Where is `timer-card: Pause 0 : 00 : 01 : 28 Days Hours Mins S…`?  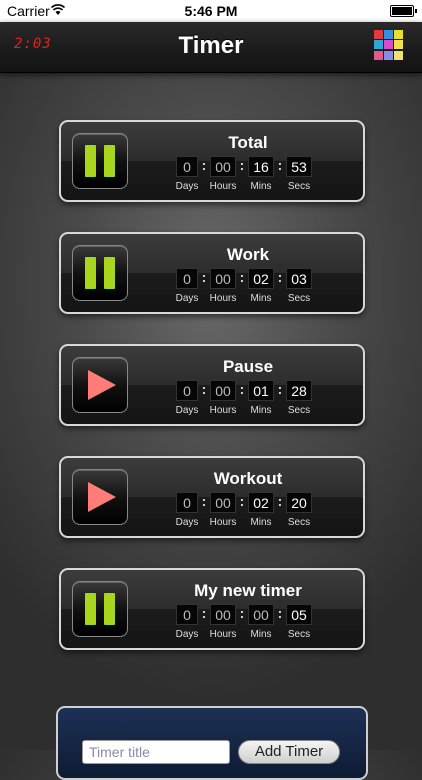
timer-card: Pause 0 : 00 : 01 : 28 Days Hours Mins S… is located at coordinates (212, 385).